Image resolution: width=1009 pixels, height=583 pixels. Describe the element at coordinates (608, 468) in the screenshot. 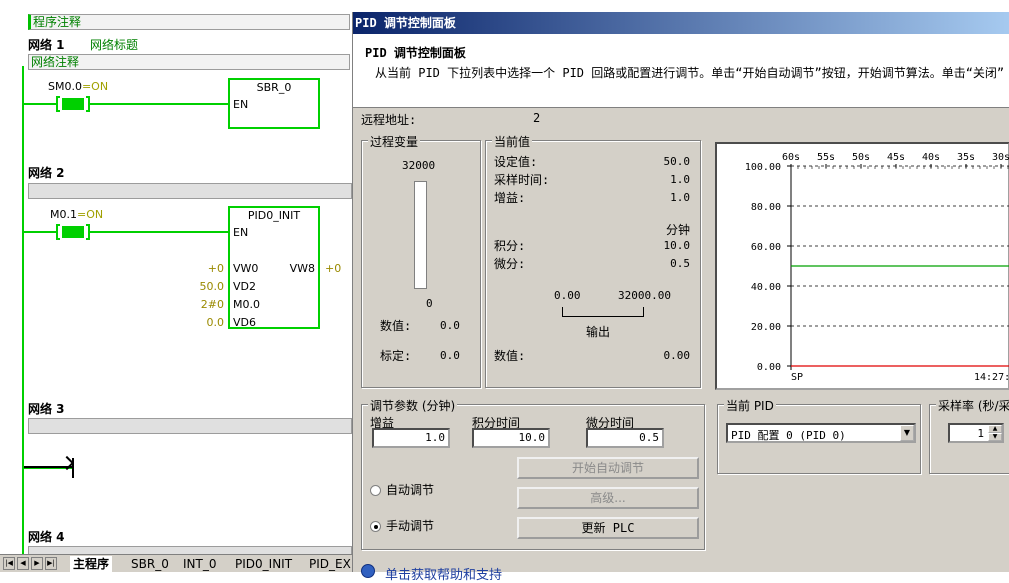

I see `start-auto-tune-button: 开始自动调节` at that location.